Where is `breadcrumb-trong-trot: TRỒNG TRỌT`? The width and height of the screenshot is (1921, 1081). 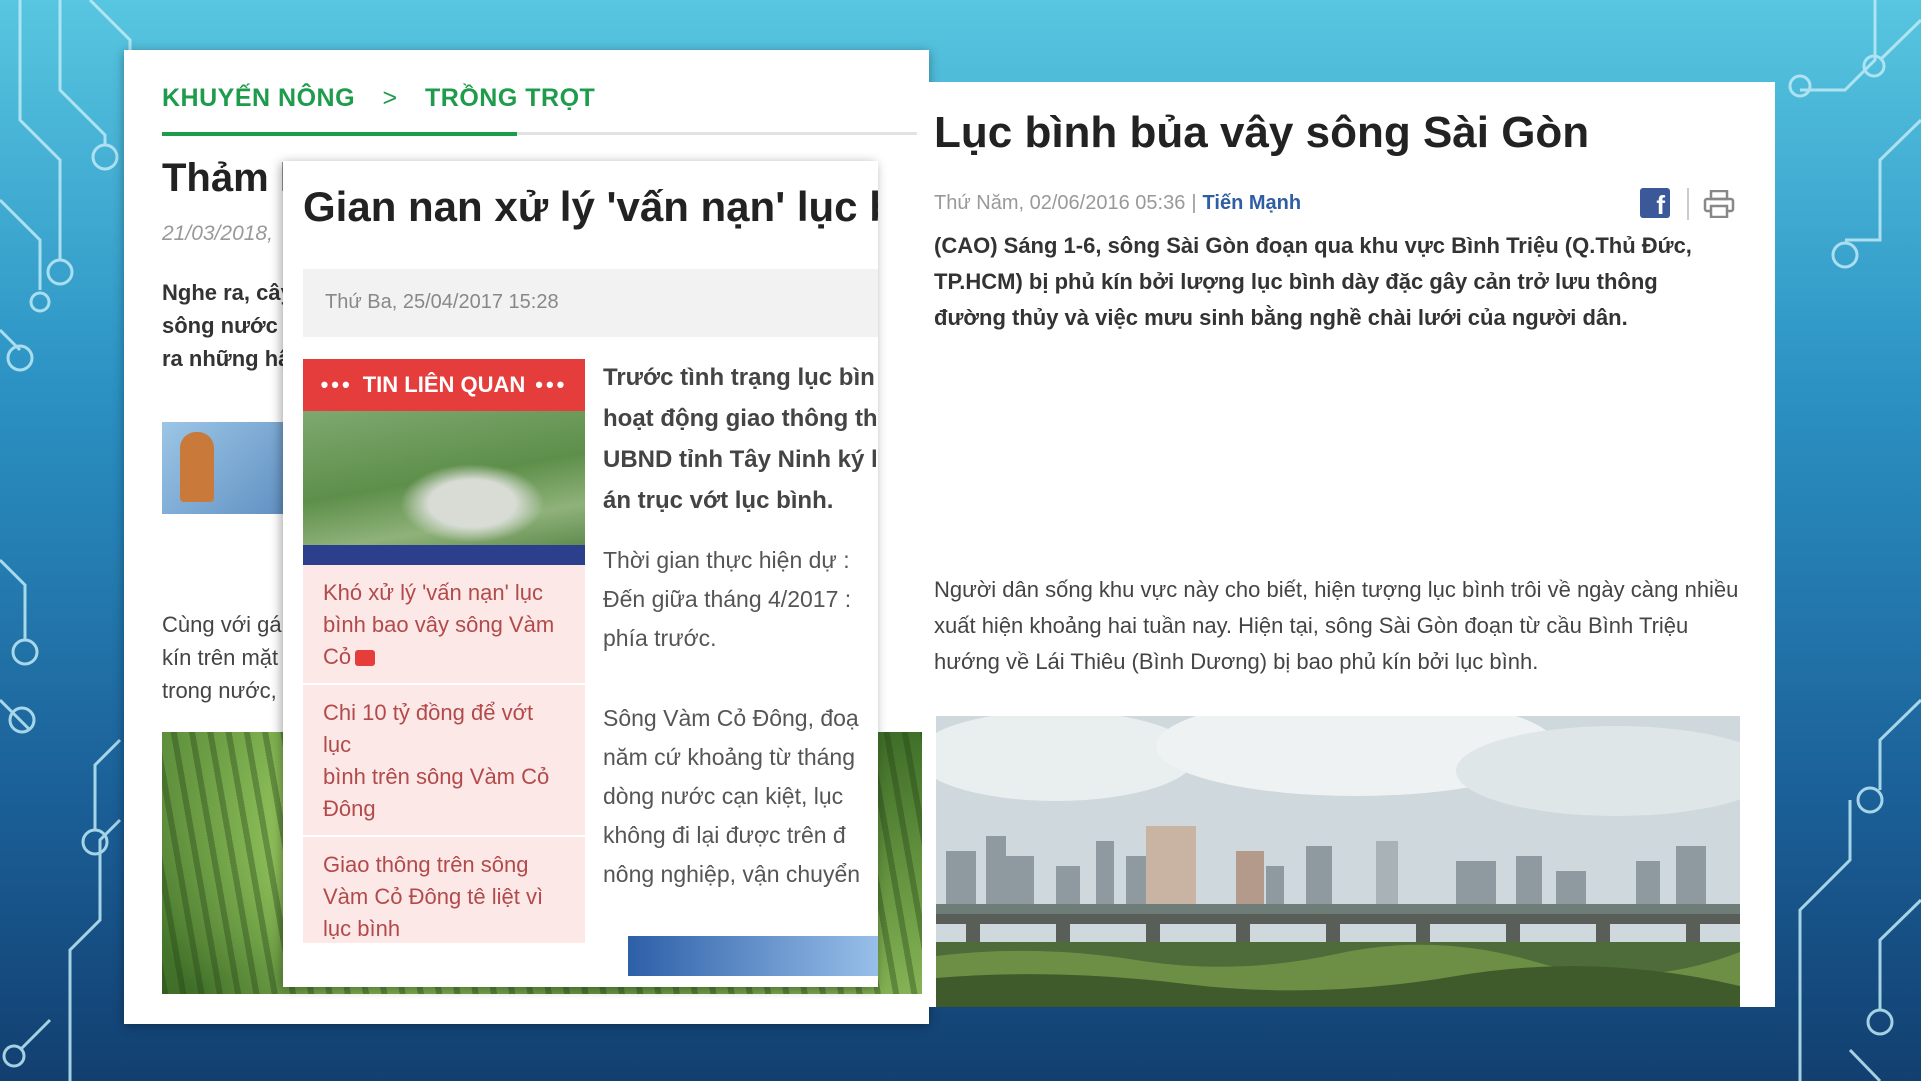
breadcrumb-trong-trot: TRỒNG TRỌT is located at coordinates (510, 98).